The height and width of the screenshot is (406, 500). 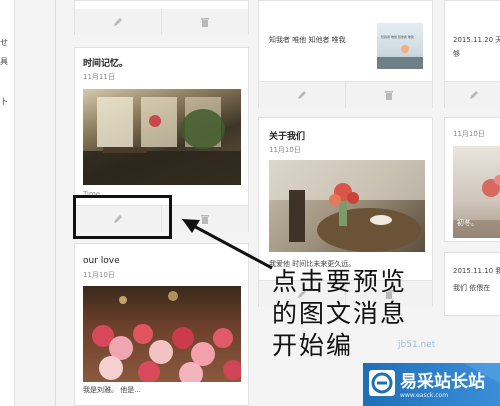 I want to click on watermark-name: 易采站长站, so click(x=442, y=382).